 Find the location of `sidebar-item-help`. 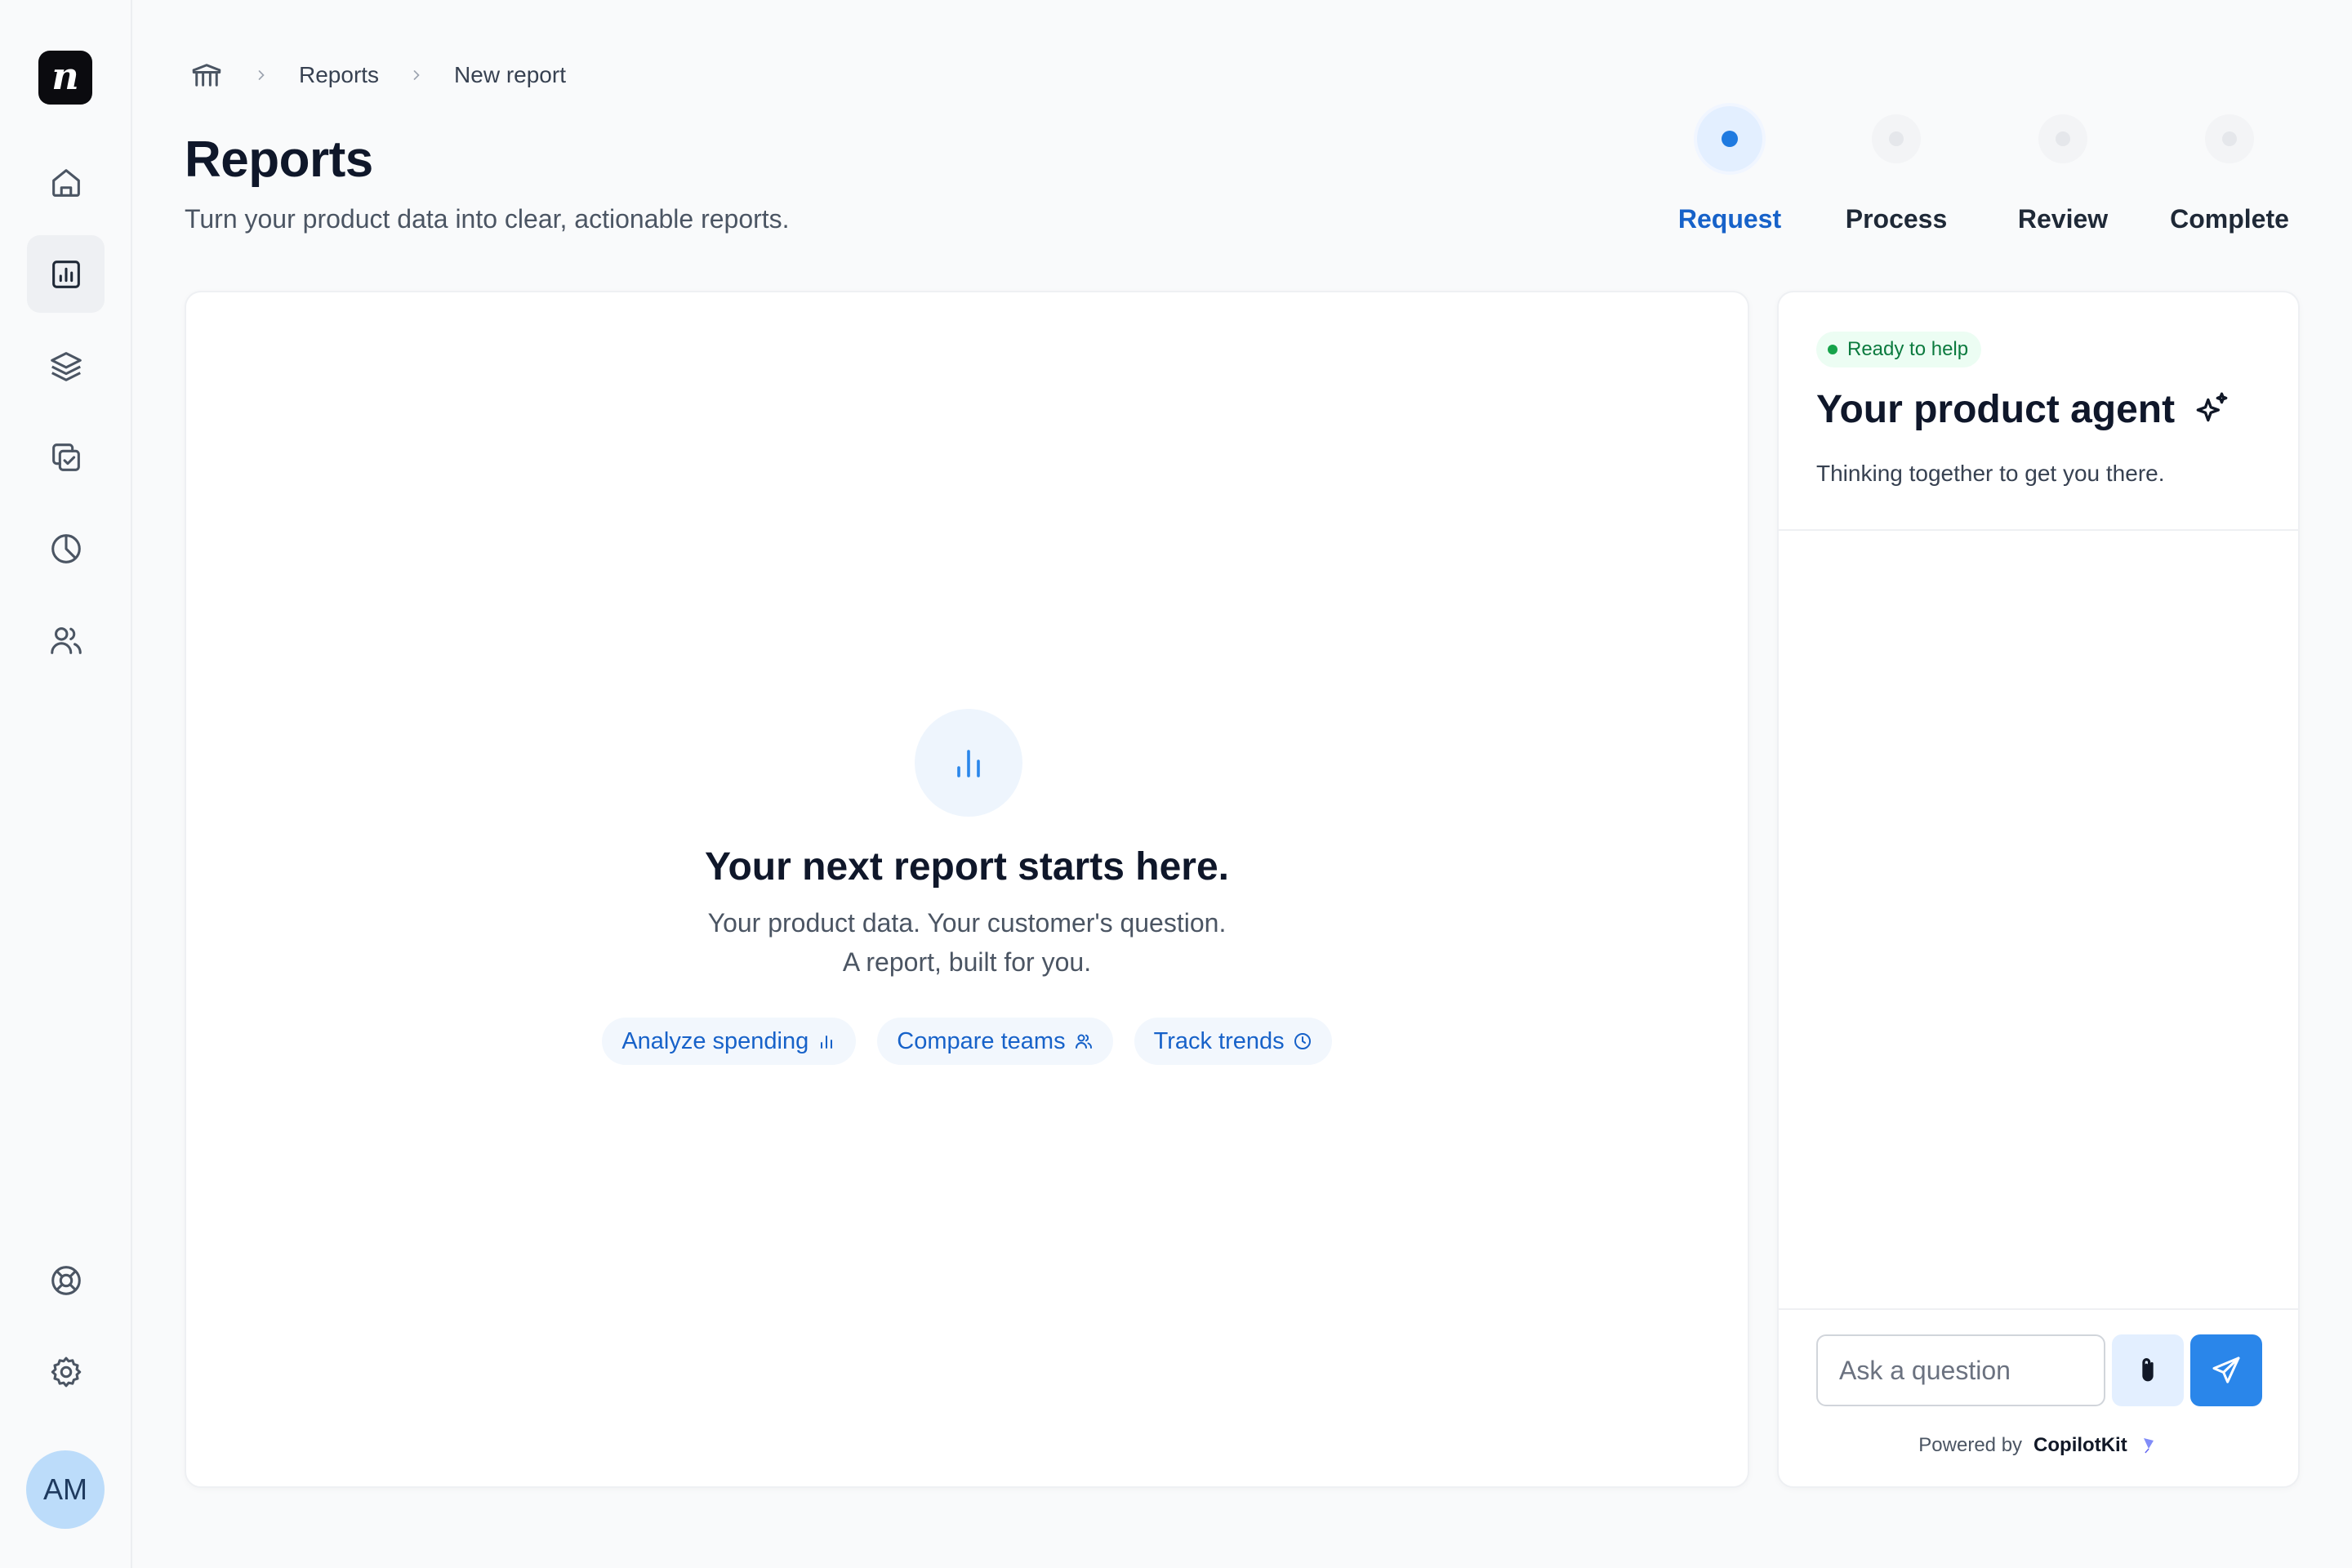

sidebar-item-help is located at coordinates (66, 1280).